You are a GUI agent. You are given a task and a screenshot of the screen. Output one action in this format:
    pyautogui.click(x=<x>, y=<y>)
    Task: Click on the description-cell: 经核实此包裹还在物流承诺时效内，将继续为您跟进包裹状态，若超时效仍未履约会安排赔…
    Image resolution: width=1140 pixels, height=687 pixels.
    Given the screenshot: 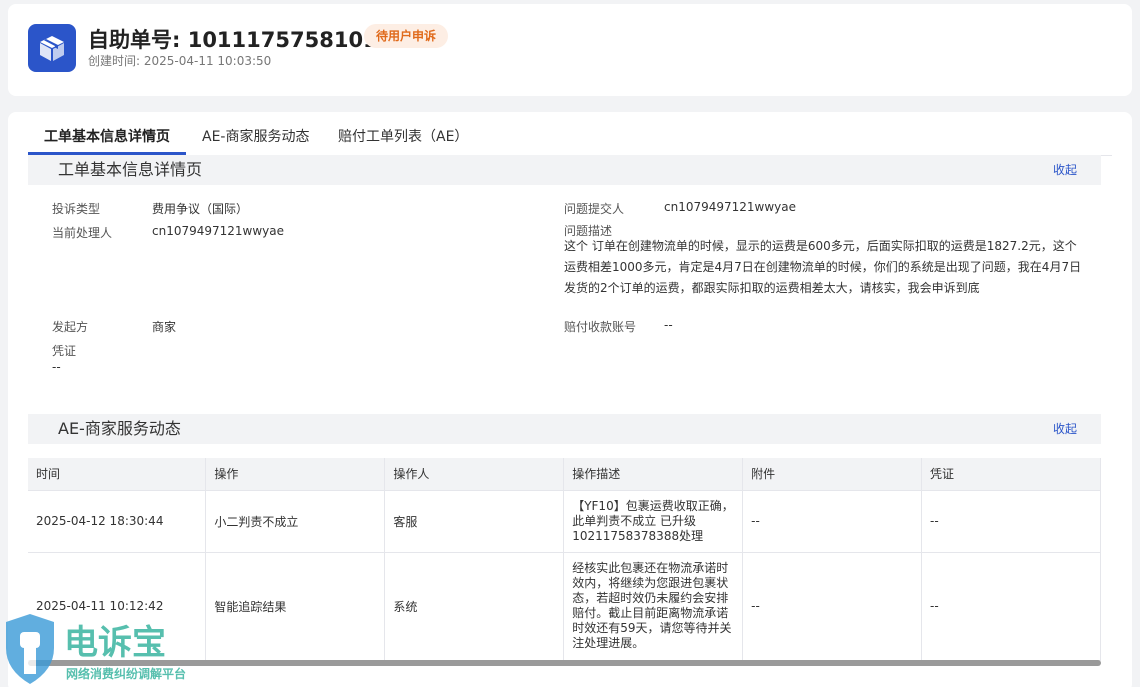 What is the action you would take?
    pyautogui.click(x=653, y=606)
    